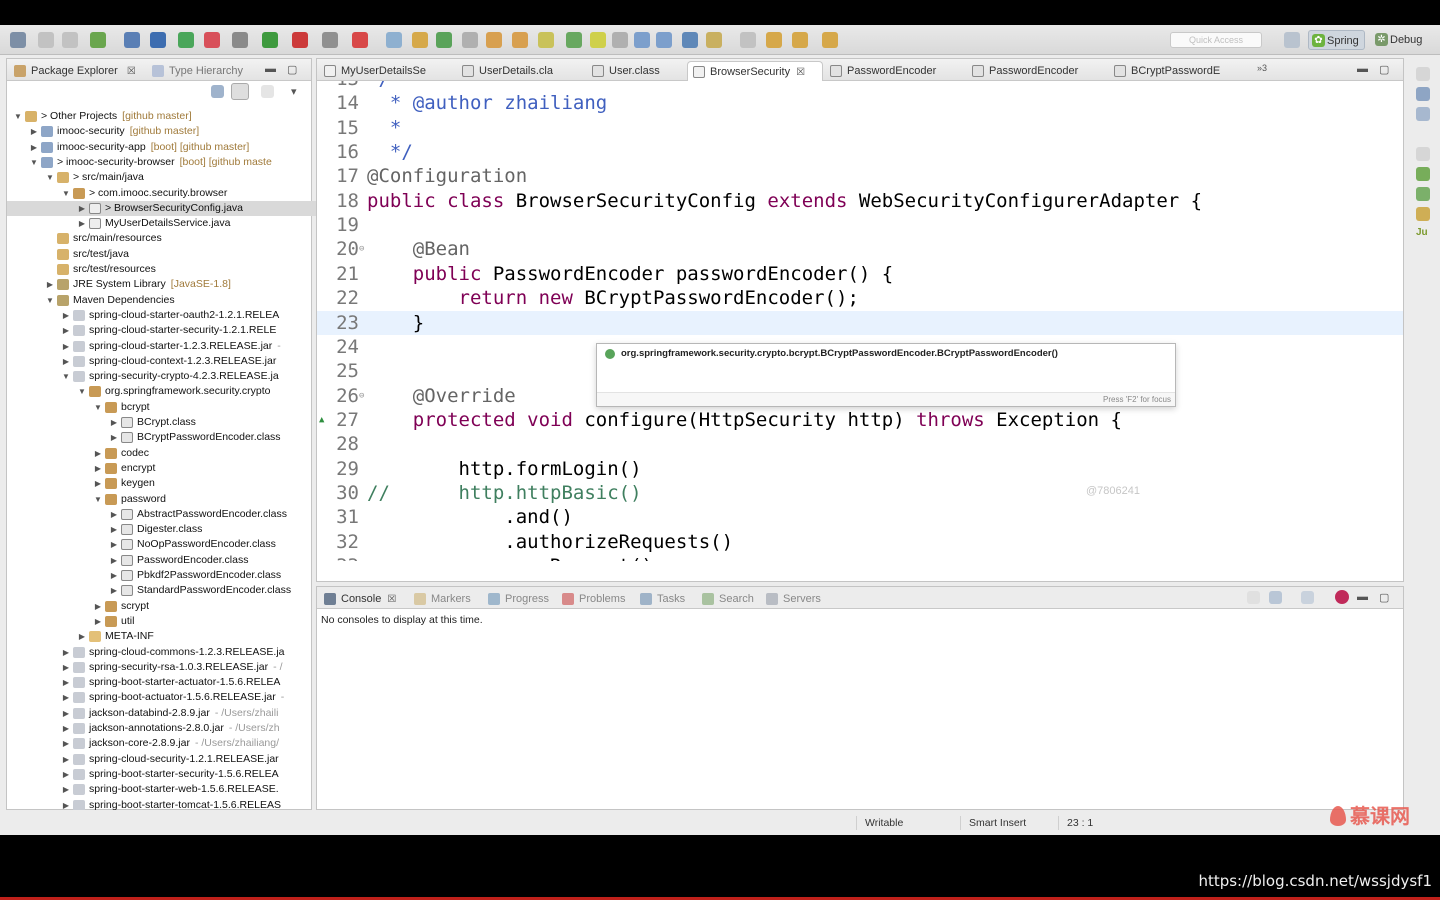 The image size is (1440, 900). What do you see at coordinates (163, 116) in the screenshot?
I see `tree-item: ▼ > Other Projects [github master]` at bounding box center [163, 116].